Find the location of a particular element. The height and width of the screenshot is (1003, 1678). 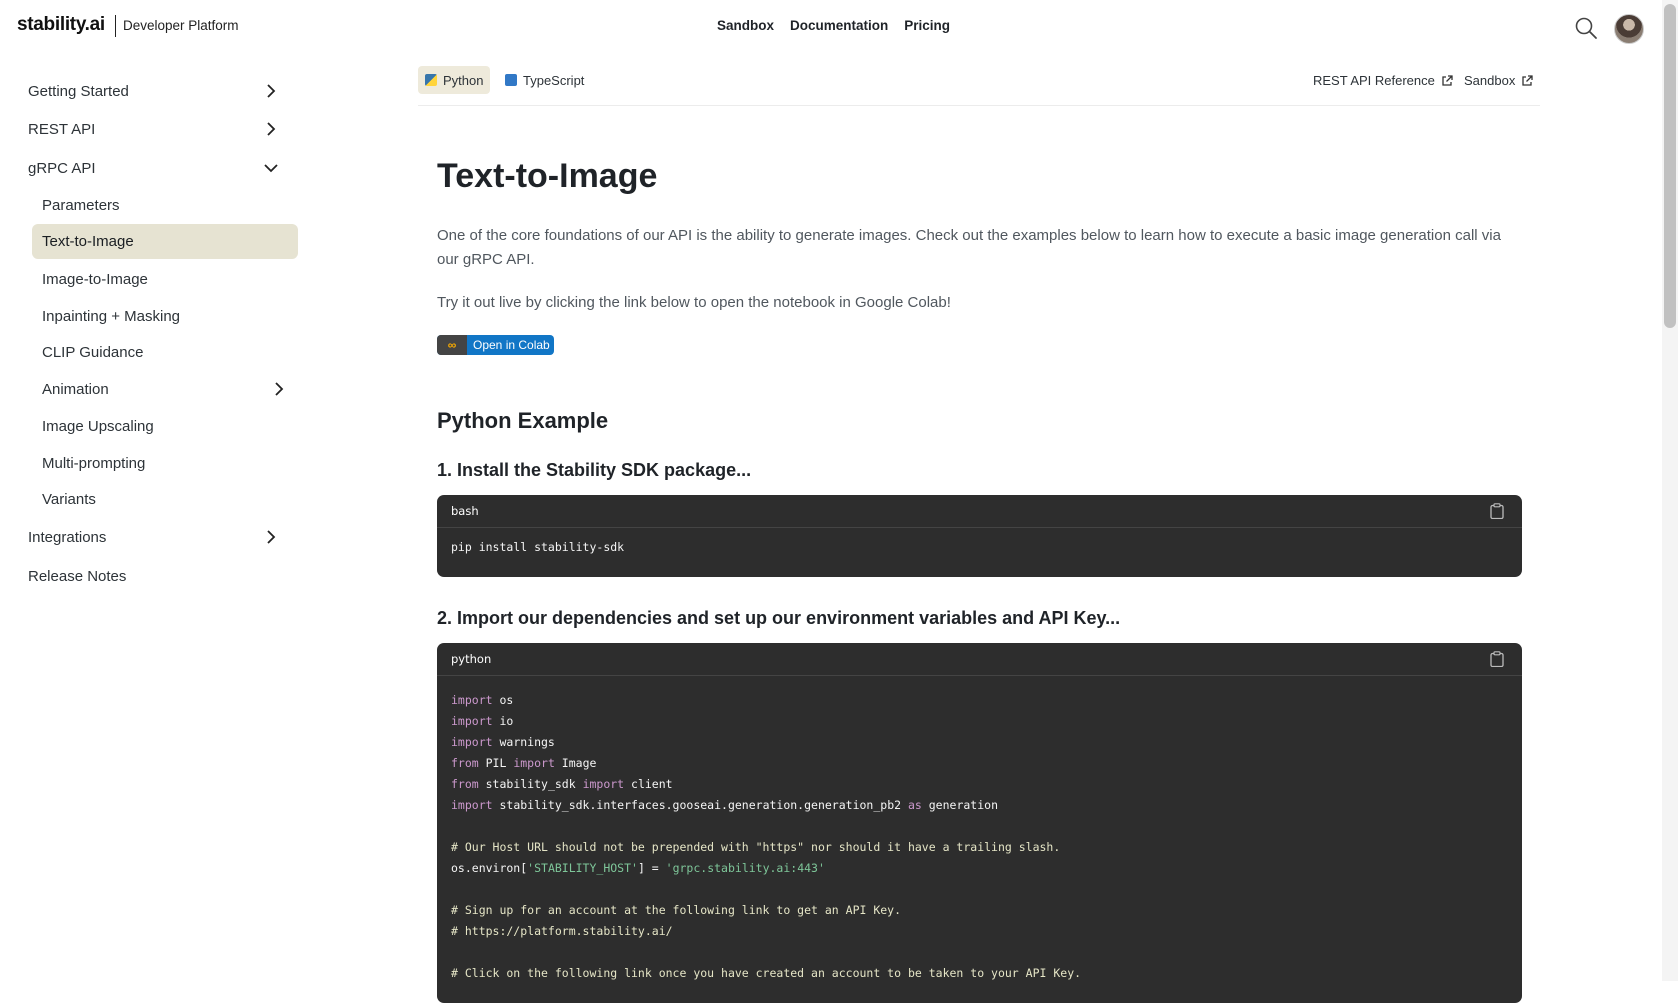

sidebar-item-label: Animation is located at coordinates (75, 389).